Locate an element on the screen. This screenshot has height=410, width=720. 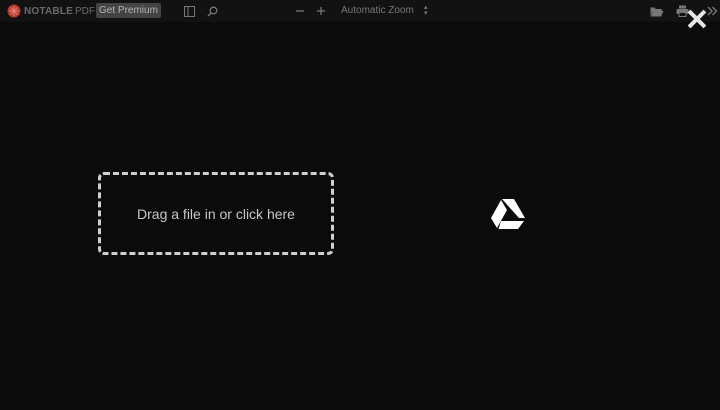
brand-name: NOTABLE is located at coordinates (48, 11).